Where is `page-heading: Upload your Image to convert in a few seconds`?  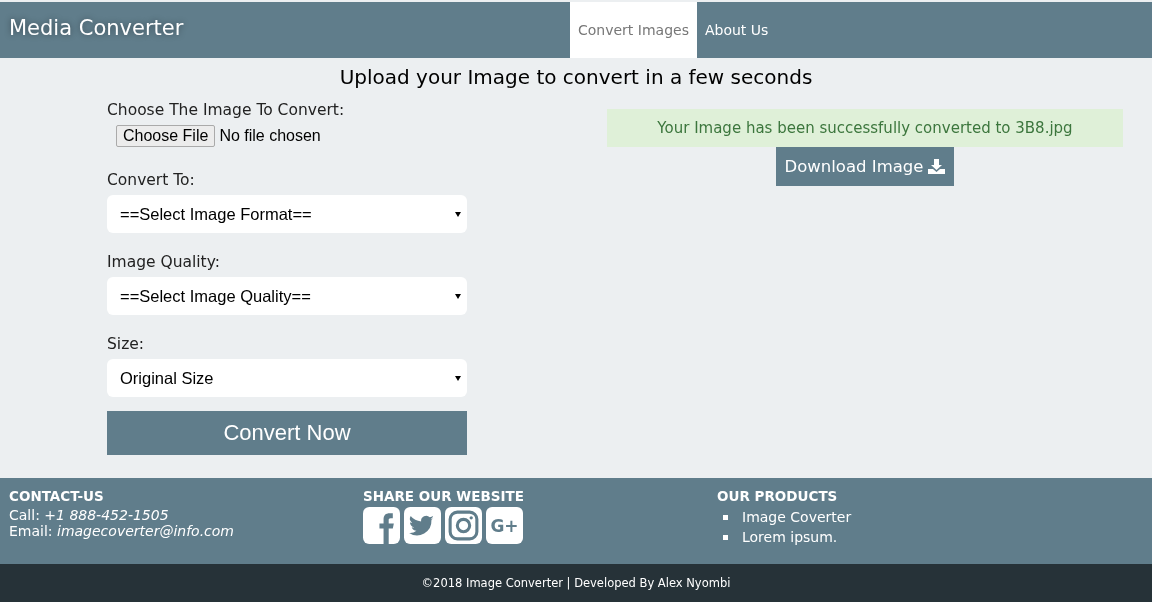 page-heading: Upload your Image to convert in a few seconds is located at coordinates (576, 77).